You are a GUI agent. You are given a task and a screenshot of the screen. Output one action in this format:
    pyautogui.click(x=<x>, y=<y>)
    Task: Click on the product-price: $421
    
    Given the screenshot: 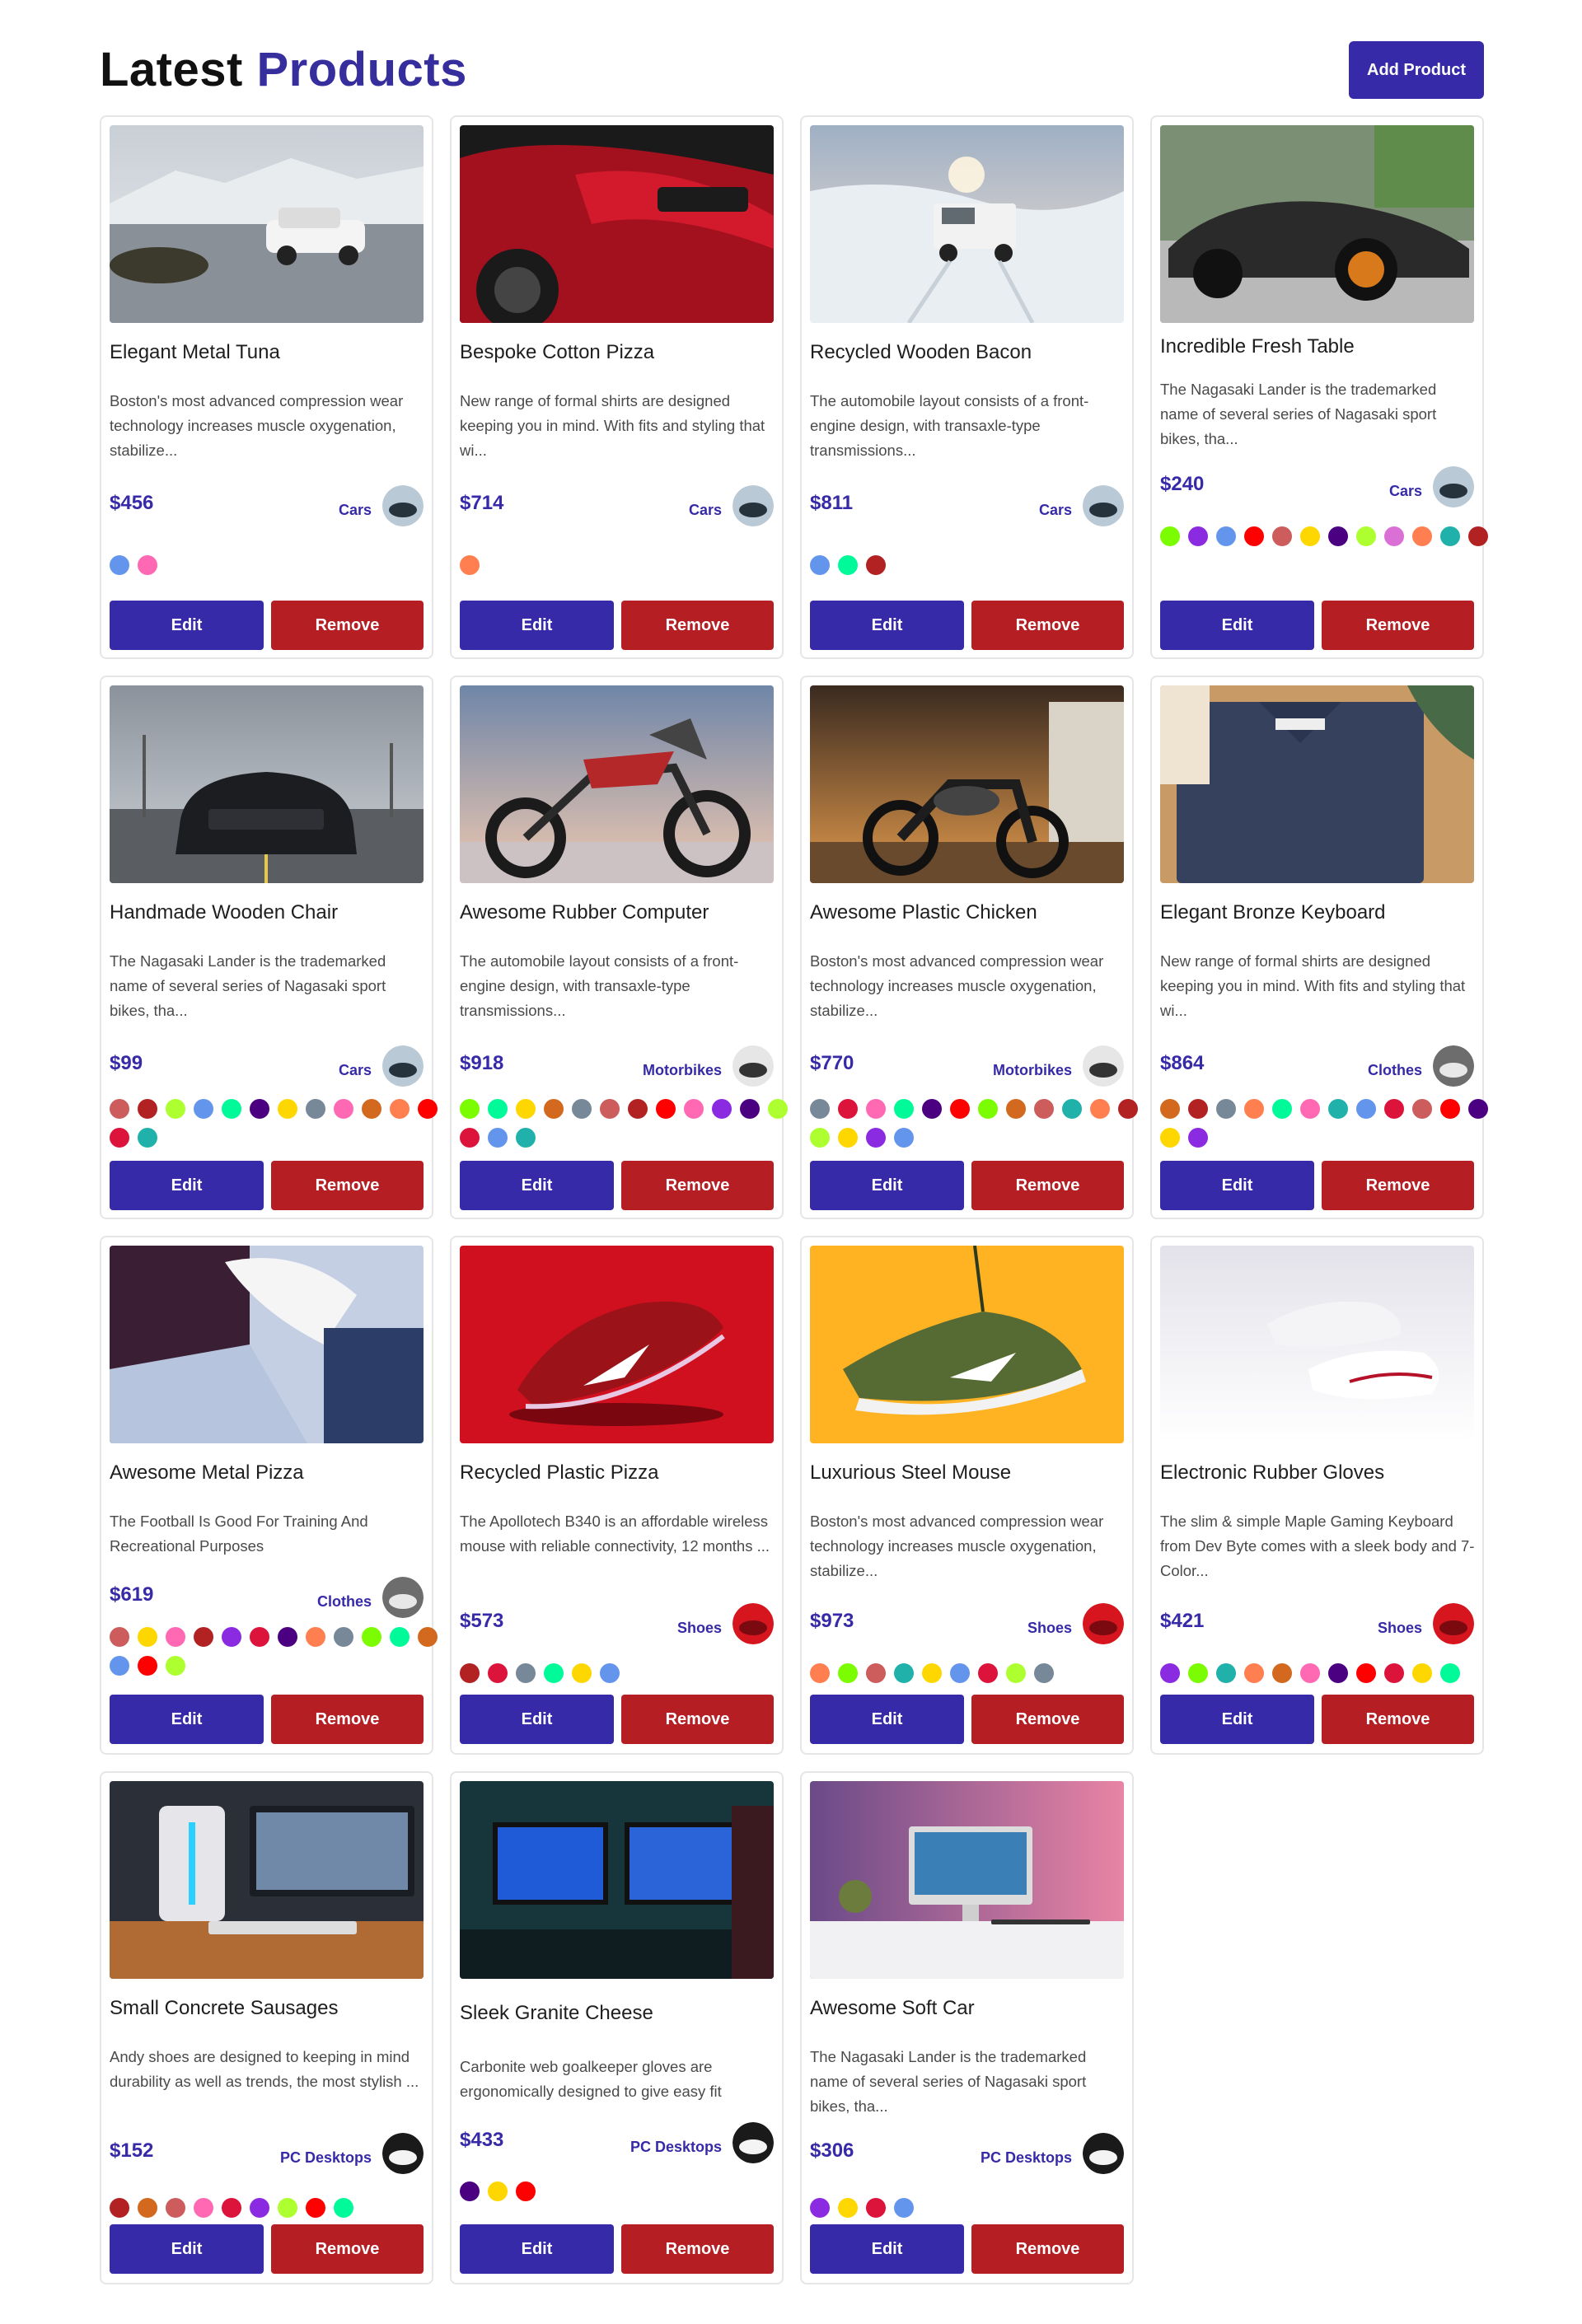 What is the action you would take?
    pyautogui.click(x=1182, y=1621)
    